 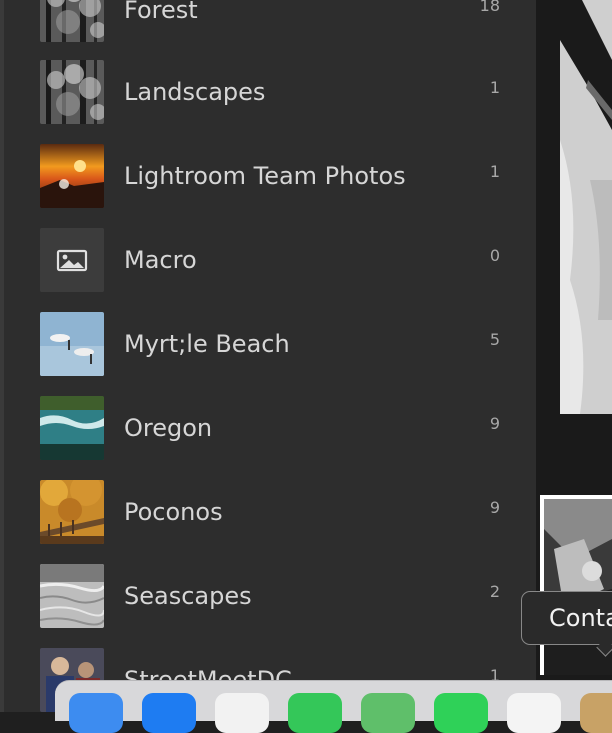 What do you see at coordinates (188, 596) in the screenshot?
I see `album-name: Seascapes` at bounding box center [188, 596].